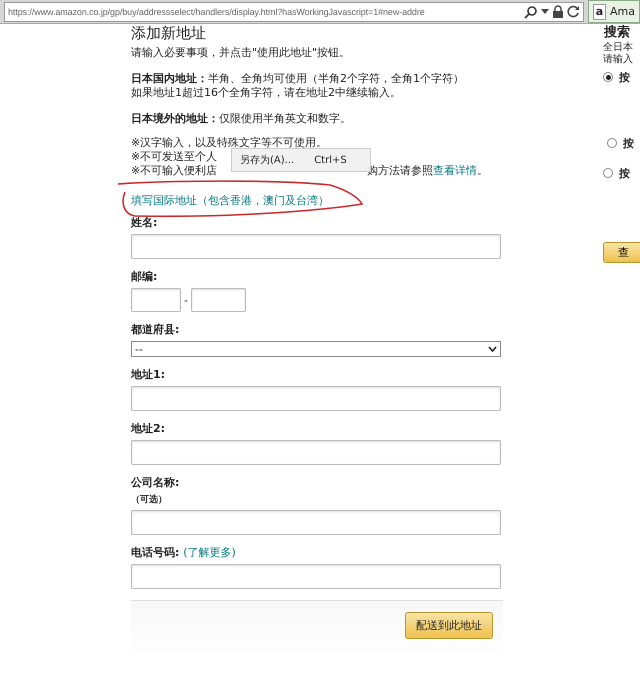  I want to click on ship-button: 配送到此地址, so click(449, 625).